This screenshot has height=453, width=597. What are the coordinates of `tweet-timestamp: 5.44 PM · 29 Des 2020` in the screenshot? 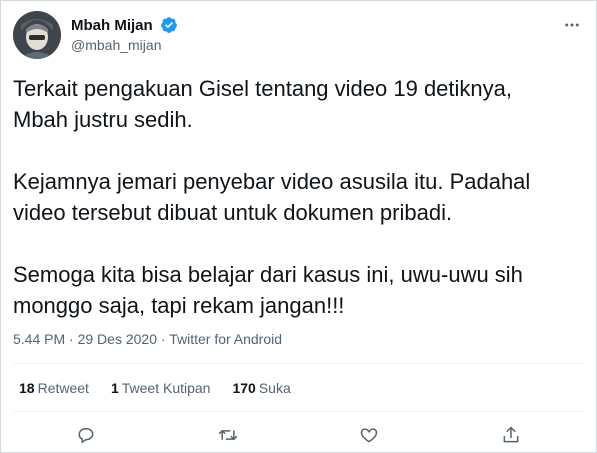 It's located at (85, 339).